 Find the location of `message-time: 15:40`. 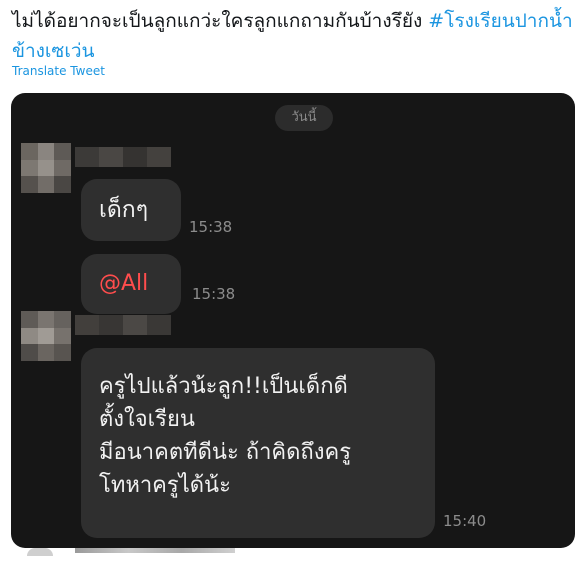

message-time: 15:40 is located at coordinates (465, 521).